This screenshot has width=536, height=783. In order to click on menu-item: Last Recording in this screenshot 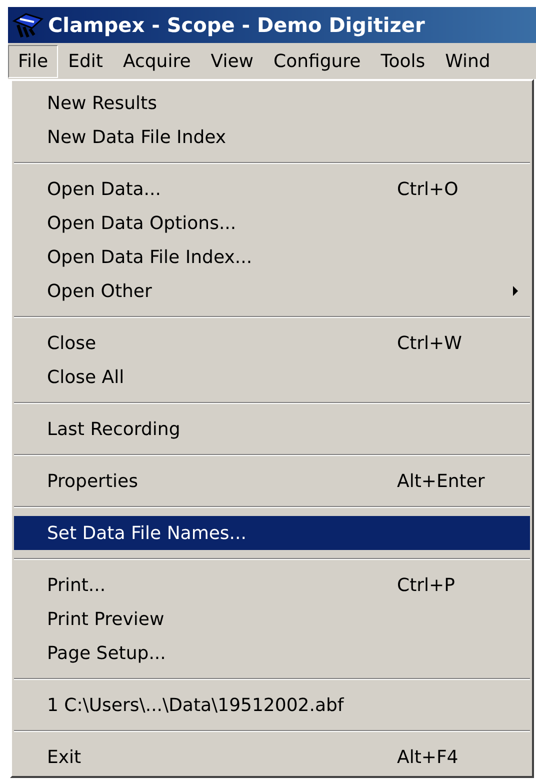, I will do `click(272, 429)`.